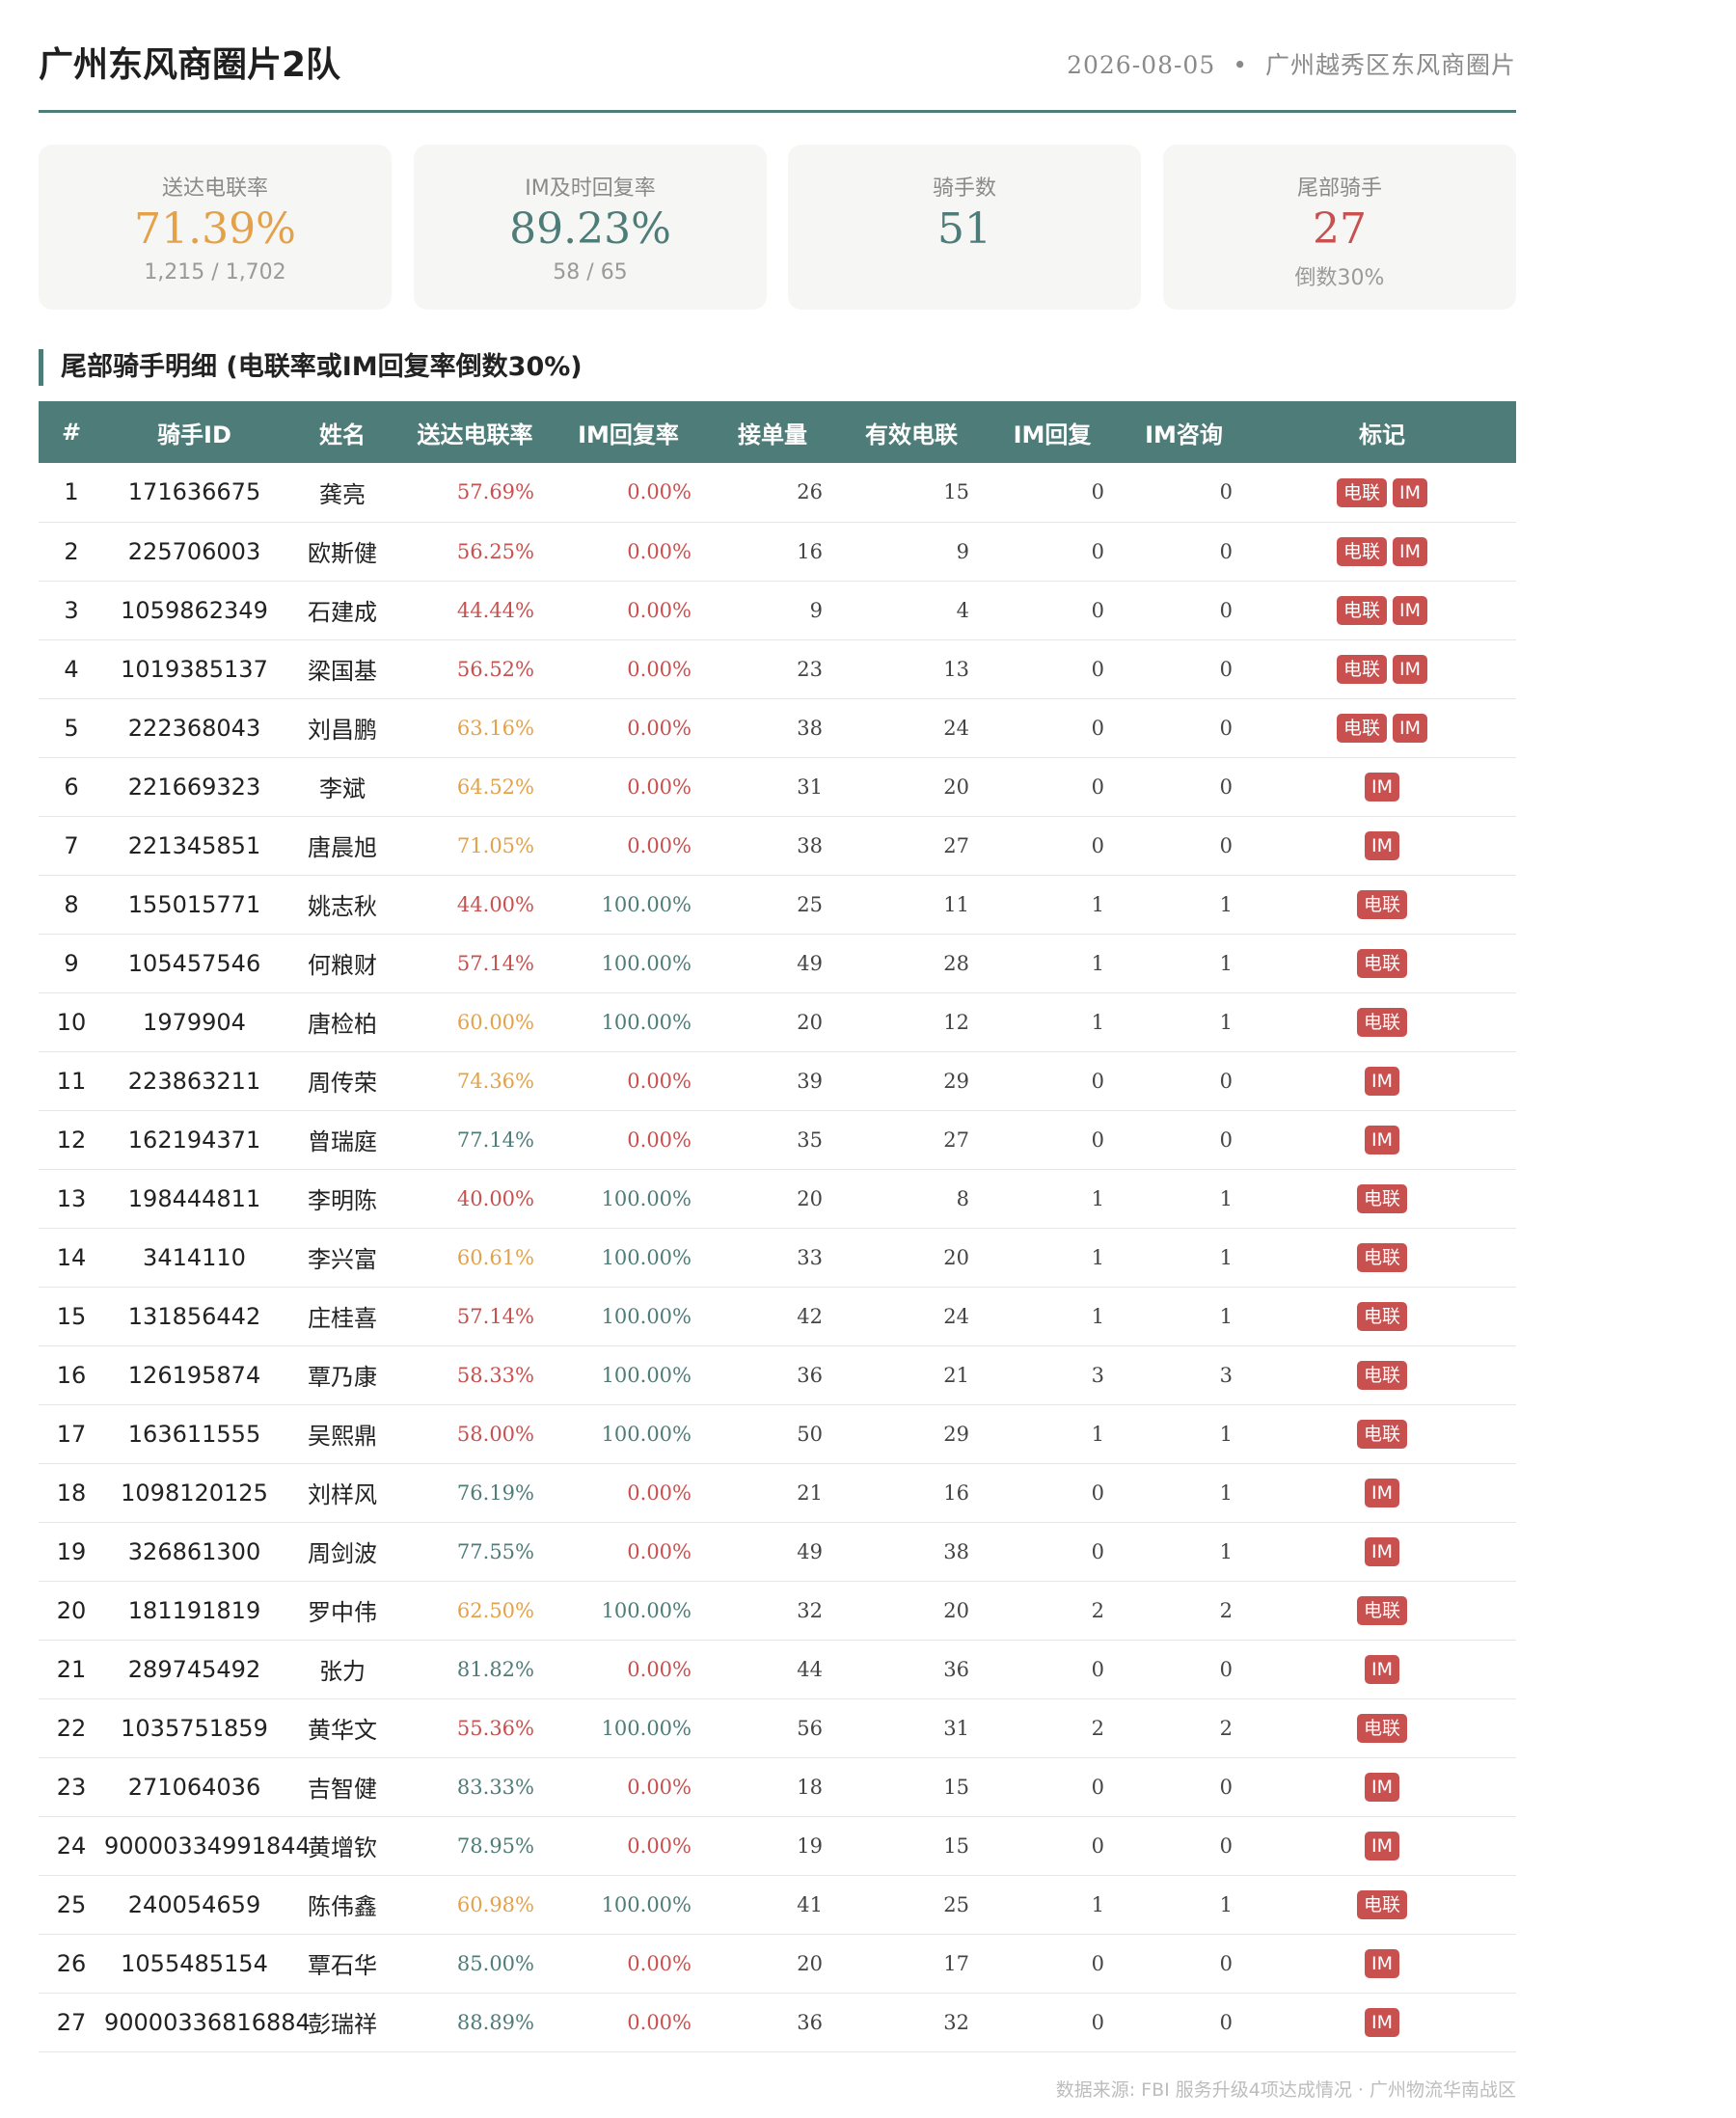  Describe the element at coordinates (195, 669) in the screenshot. I see `rider-id: 1019385137` at that location.